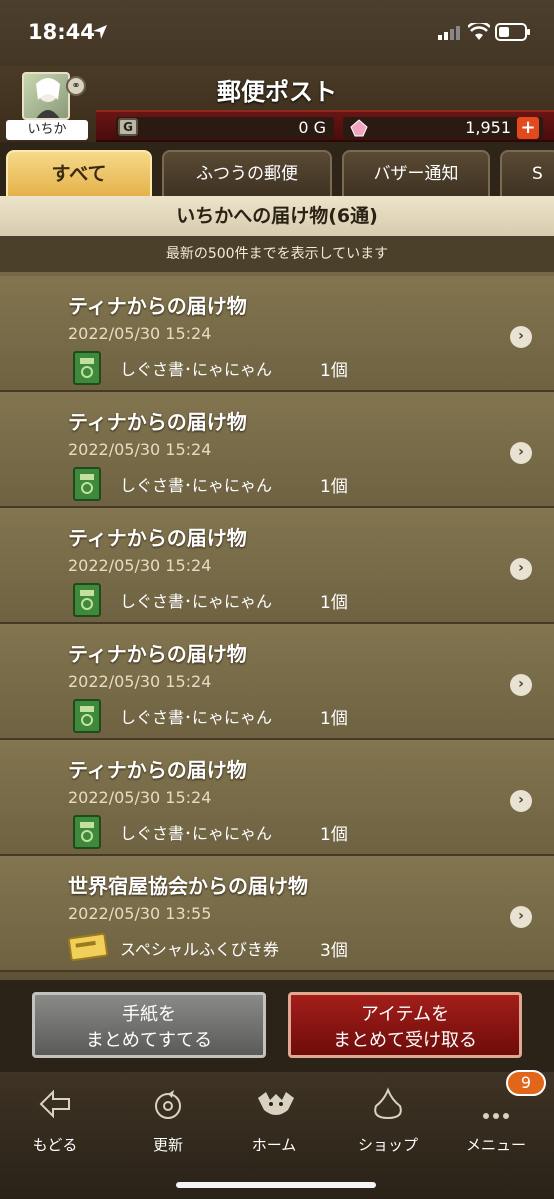 This screenshot has width=554, height=1199. Describe the element at coordinates (61, 32) in the screenshot. I see `status-time: 18:44` at that location.